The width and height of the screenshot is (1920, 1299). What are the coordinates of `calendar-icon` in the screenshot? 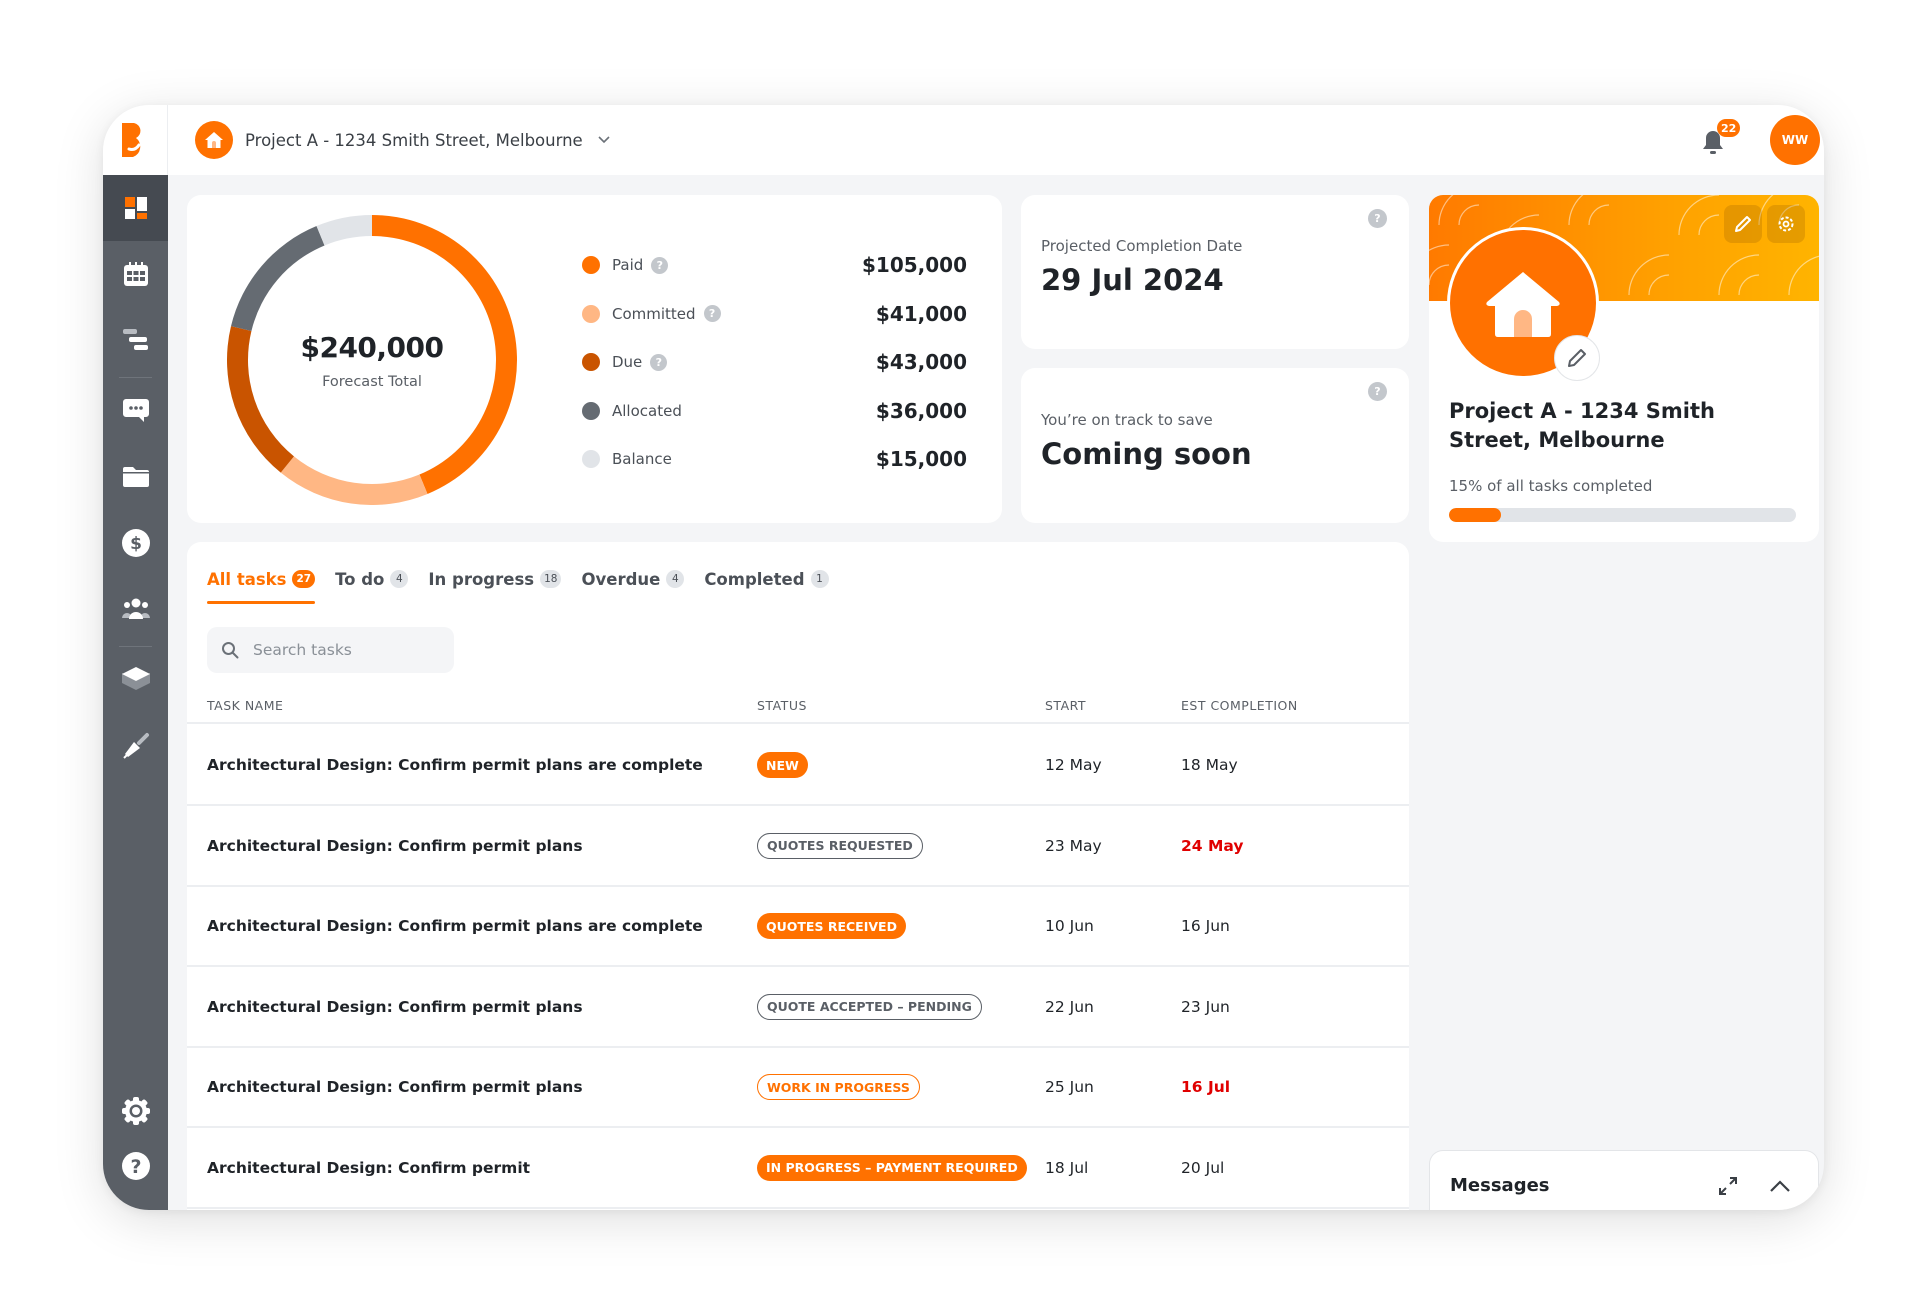 It's located at (135, 274).